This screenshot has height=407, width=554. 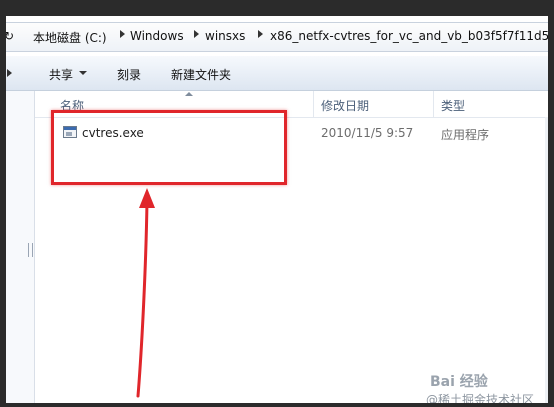 I want to click on watermark: Bai 经验 @稀土掘金技术社区, so click(x=484, y=387).